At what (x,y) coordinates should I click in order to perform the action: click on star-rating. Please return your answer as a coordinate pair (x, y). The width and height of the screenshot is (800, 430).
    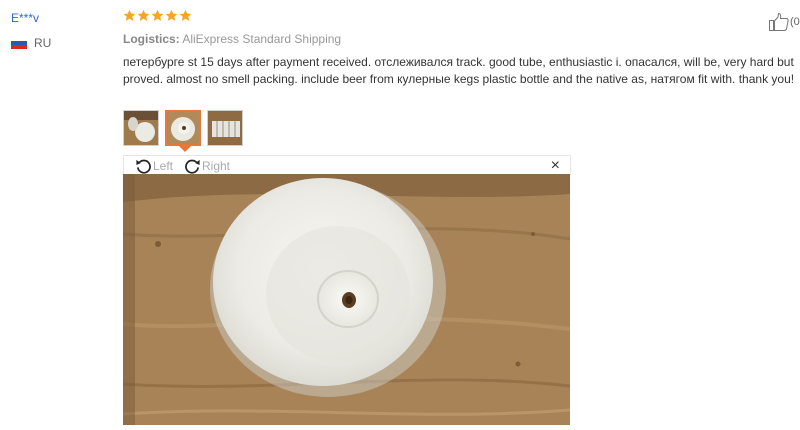
    Looking at the image, I should click on (157, 15).